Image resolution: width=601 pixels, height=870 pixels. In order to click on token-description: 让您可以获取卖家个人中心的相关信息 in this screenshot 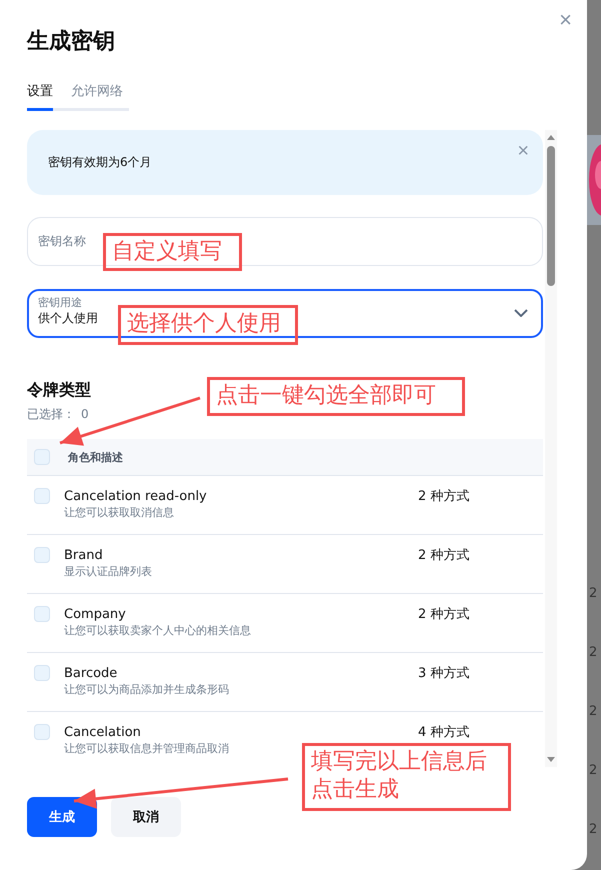, I will do `click(158, 631)`.